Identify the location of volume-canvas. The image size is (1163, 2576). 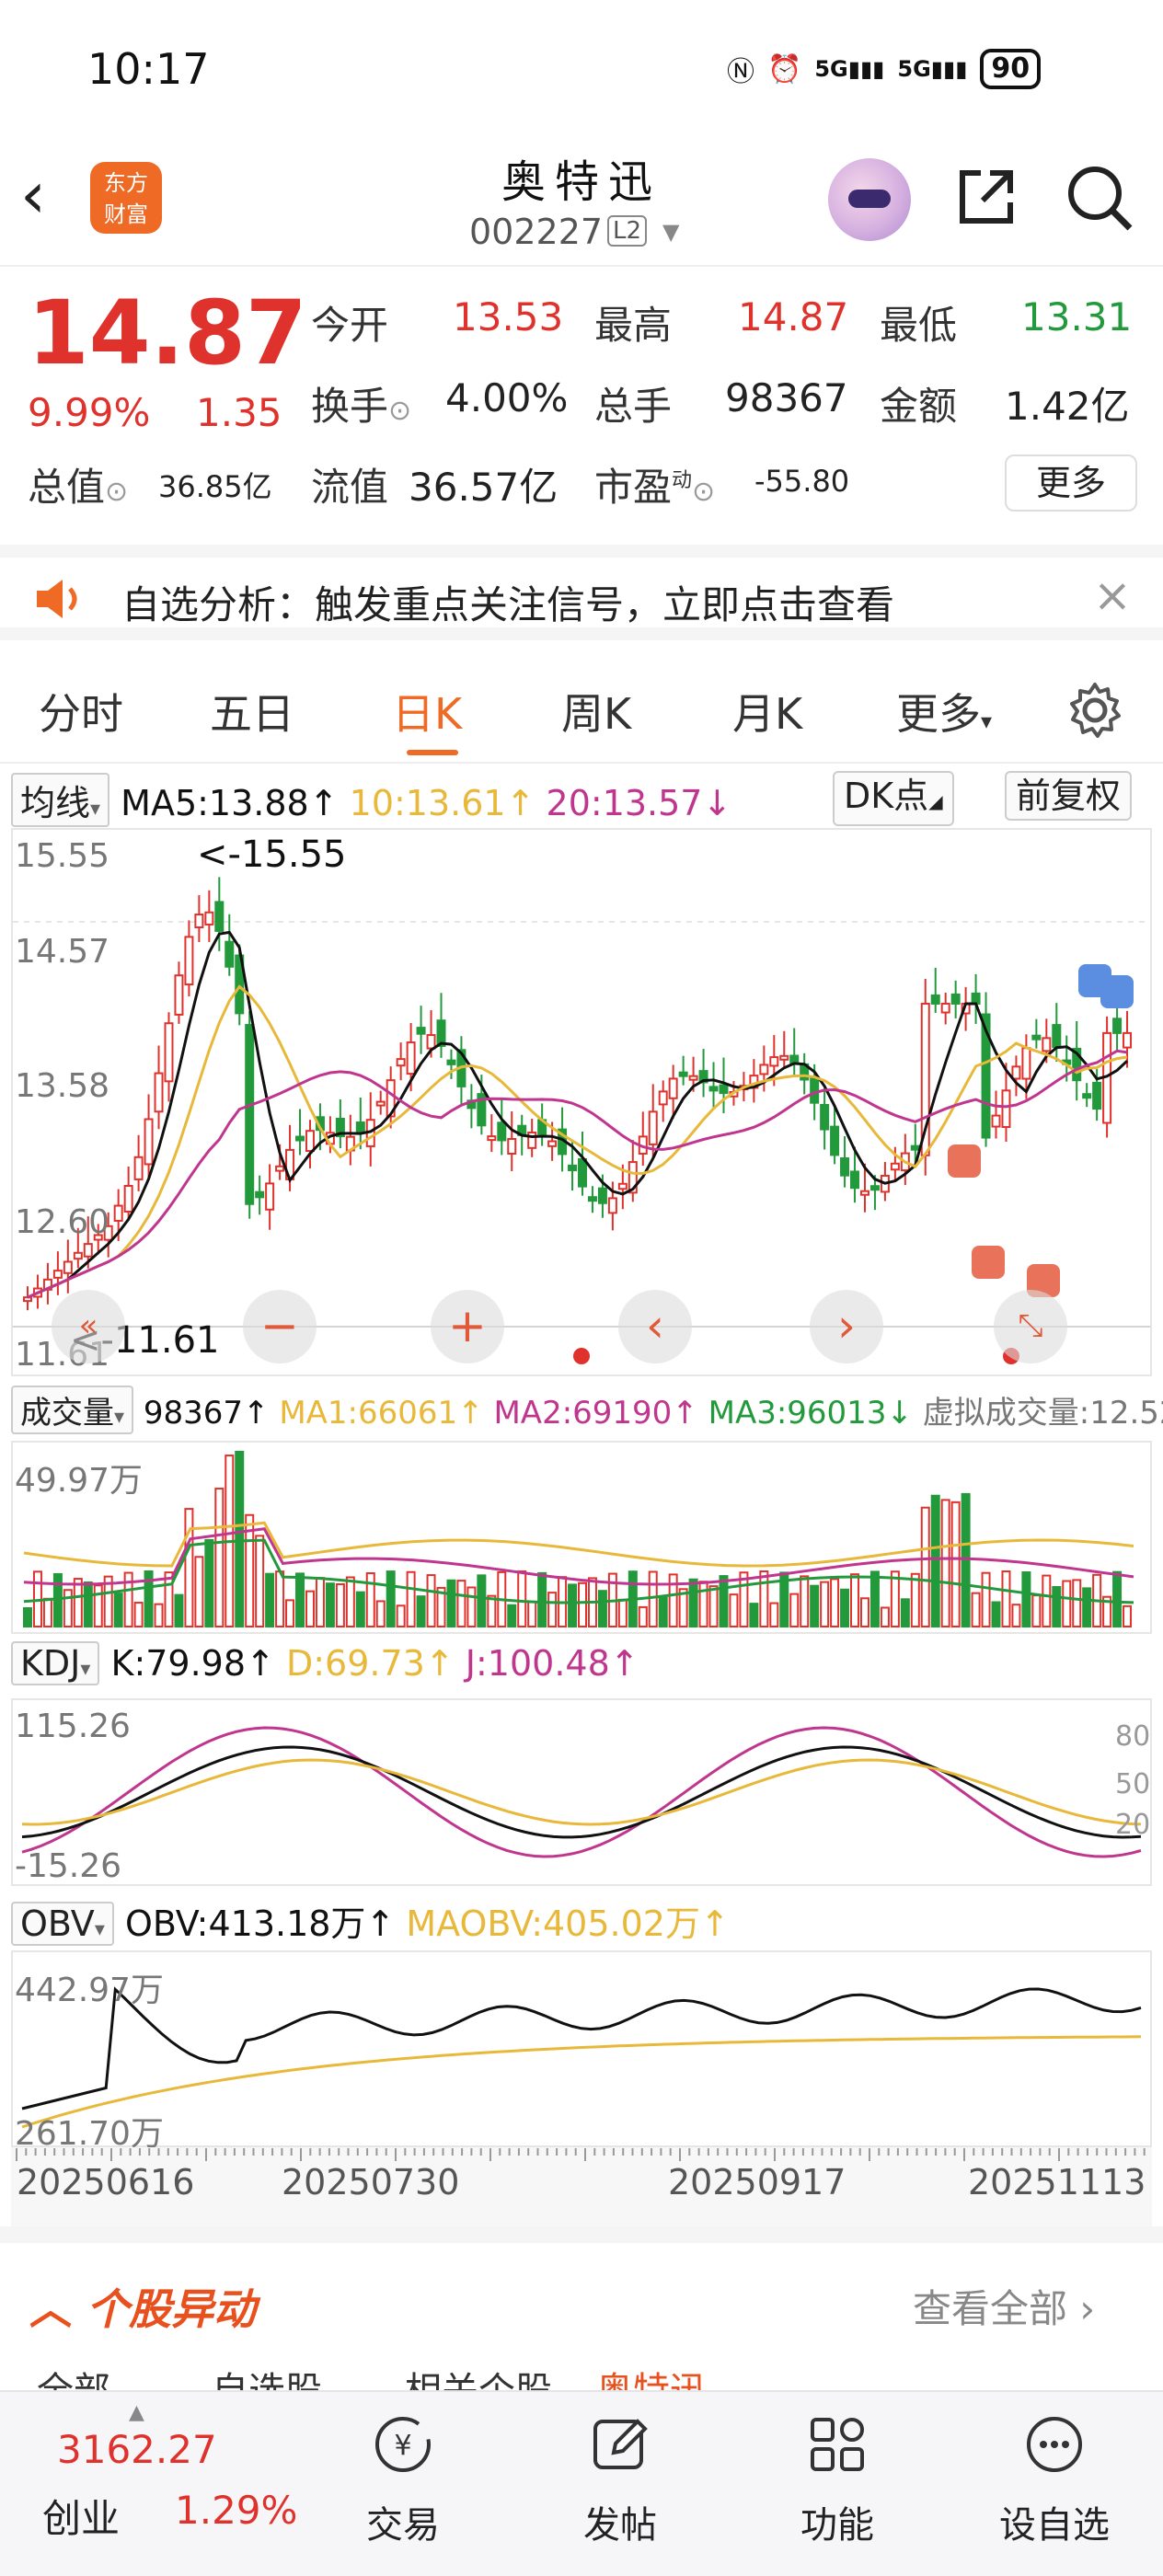
(579, 1539).